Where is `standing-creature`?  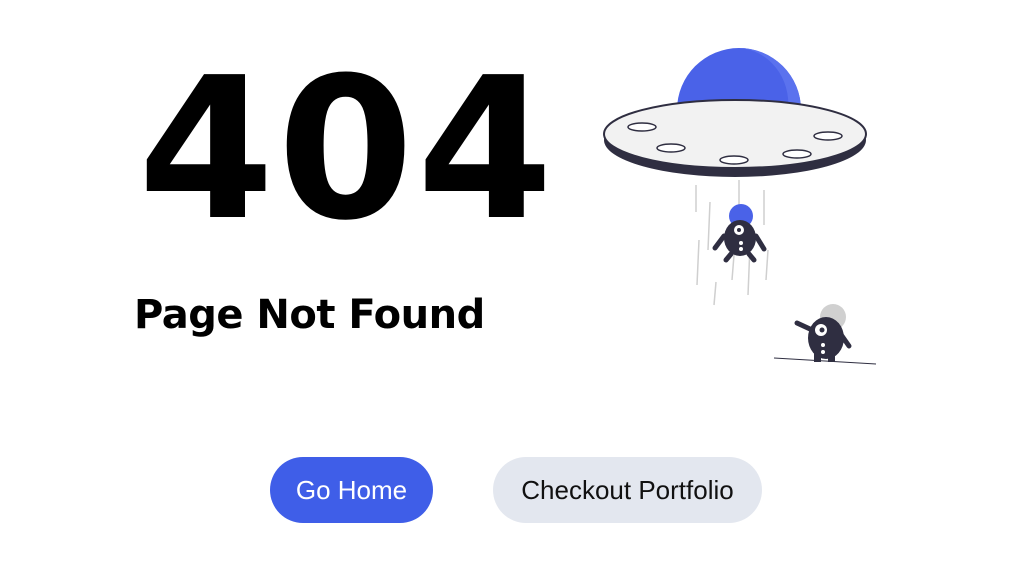 standing-creature is located at coordinates (823, 333).